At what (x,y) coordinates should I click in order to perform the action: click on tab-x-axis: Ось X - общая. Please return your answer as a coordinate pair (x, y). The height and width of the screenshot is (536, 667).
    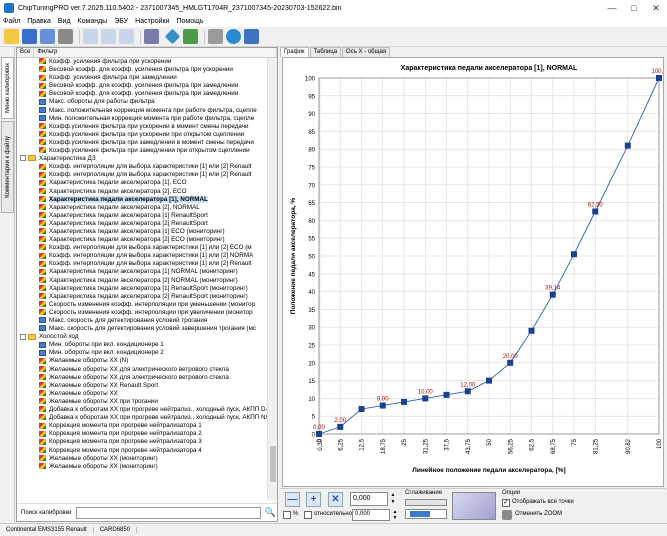
    Looking at the image, I should click on (366, 52).